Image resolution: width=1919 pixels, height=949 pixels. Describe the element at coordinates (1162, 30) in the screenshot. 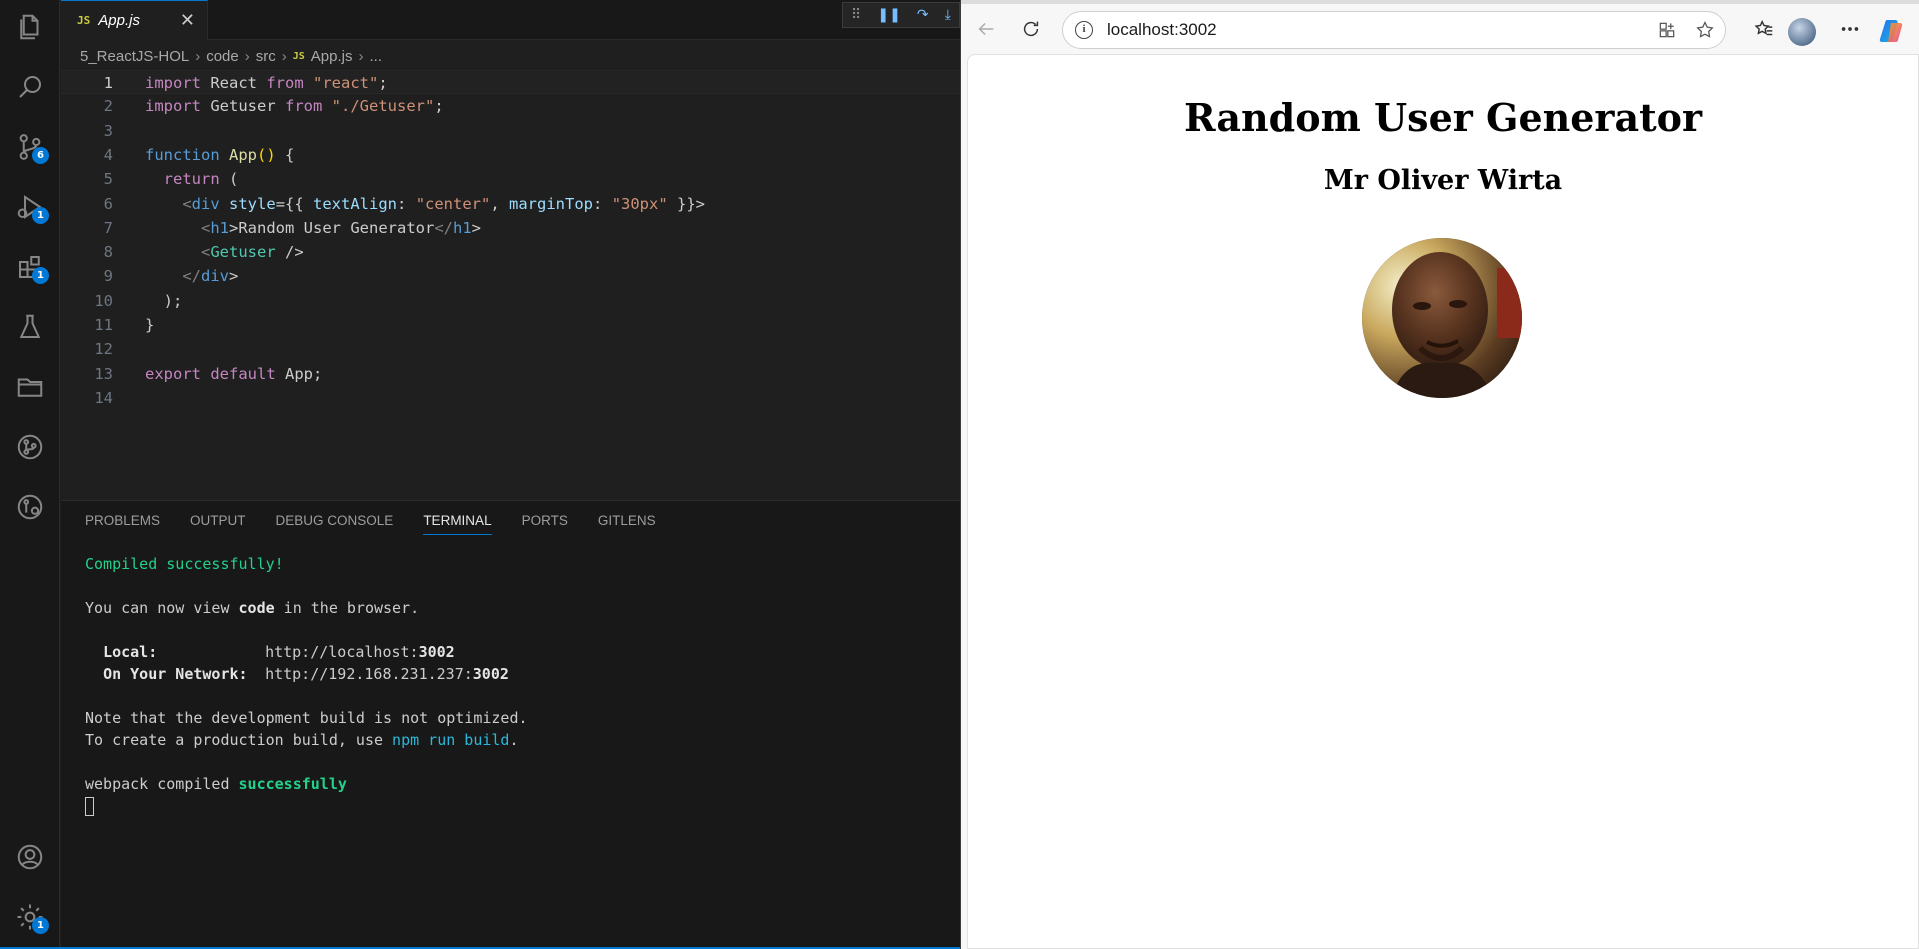

I see `url-text: localhost:3002` at that location.